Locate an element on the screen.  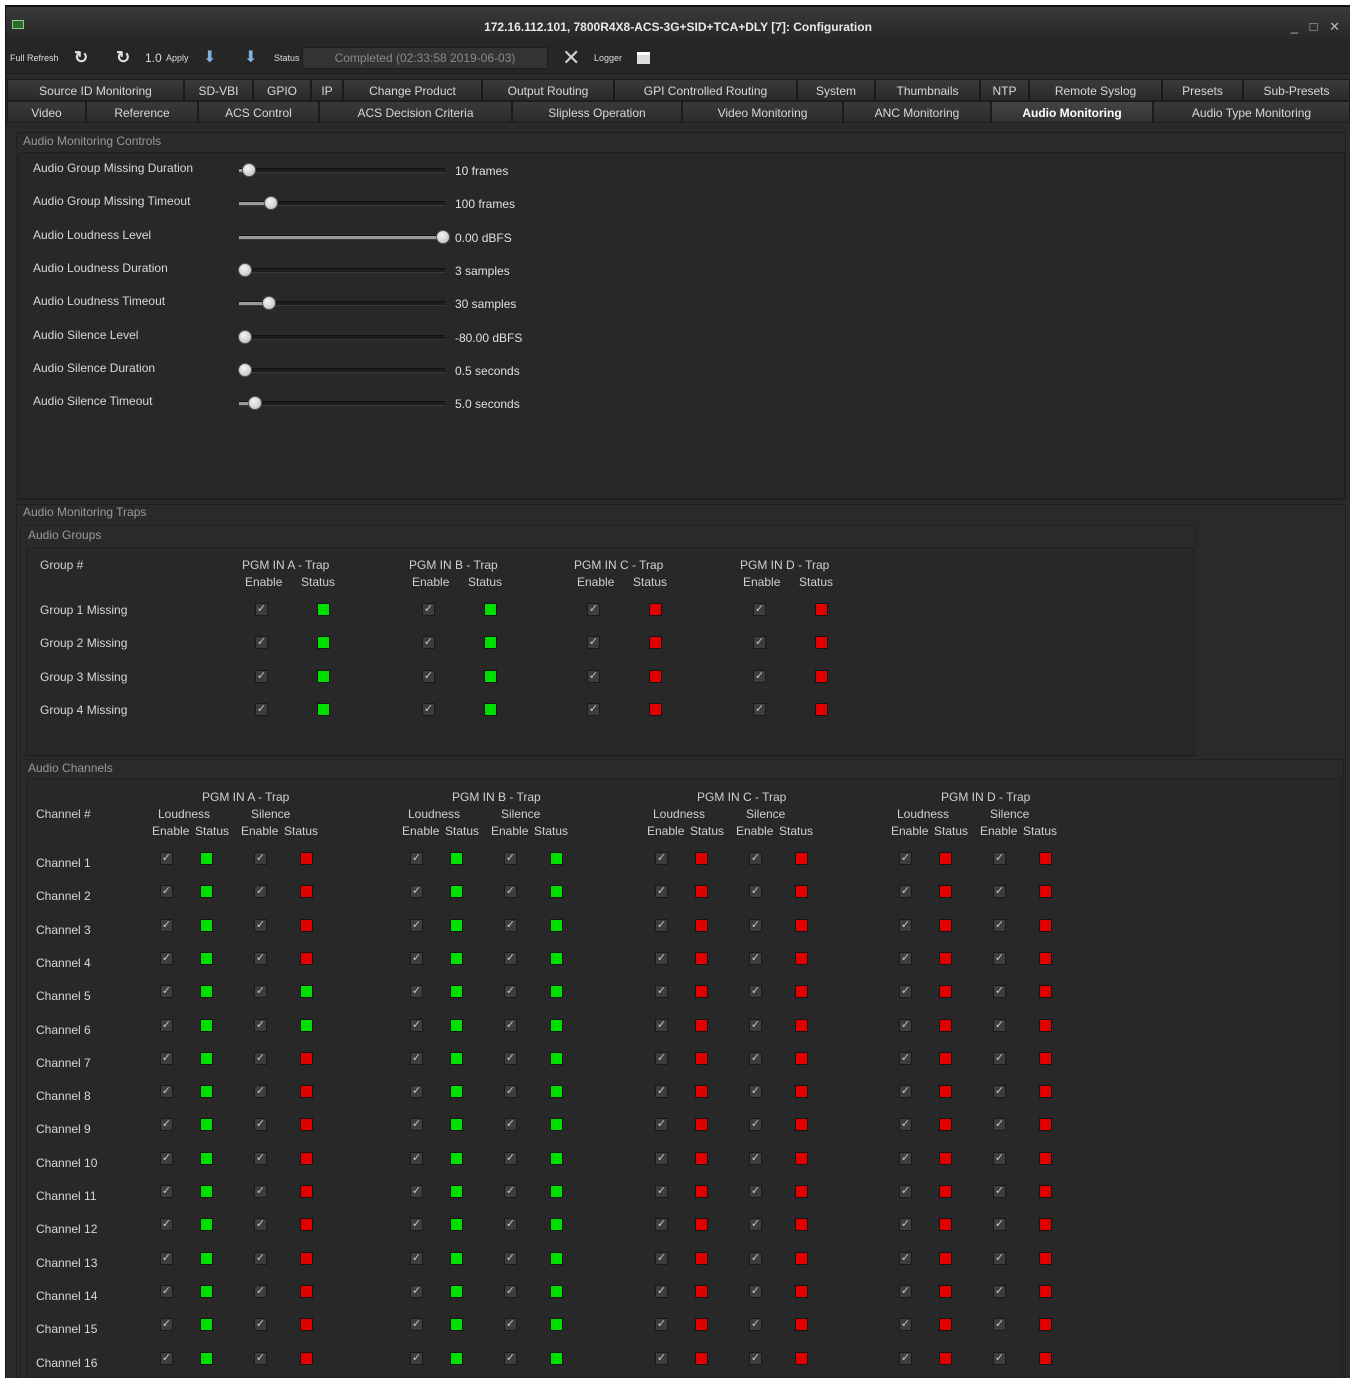
tab-acs-control: ACS Control is located at coordinates (258, 112).